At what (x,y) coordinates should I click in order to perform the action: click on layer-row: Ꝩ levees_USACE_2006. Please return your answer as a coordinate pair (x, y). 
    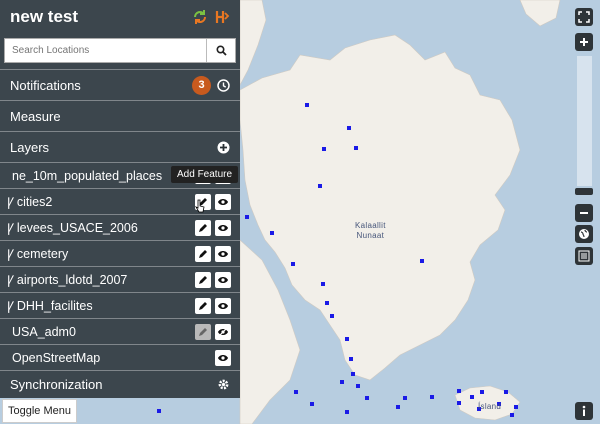
    Looking at the image, I should click on (120, 227).